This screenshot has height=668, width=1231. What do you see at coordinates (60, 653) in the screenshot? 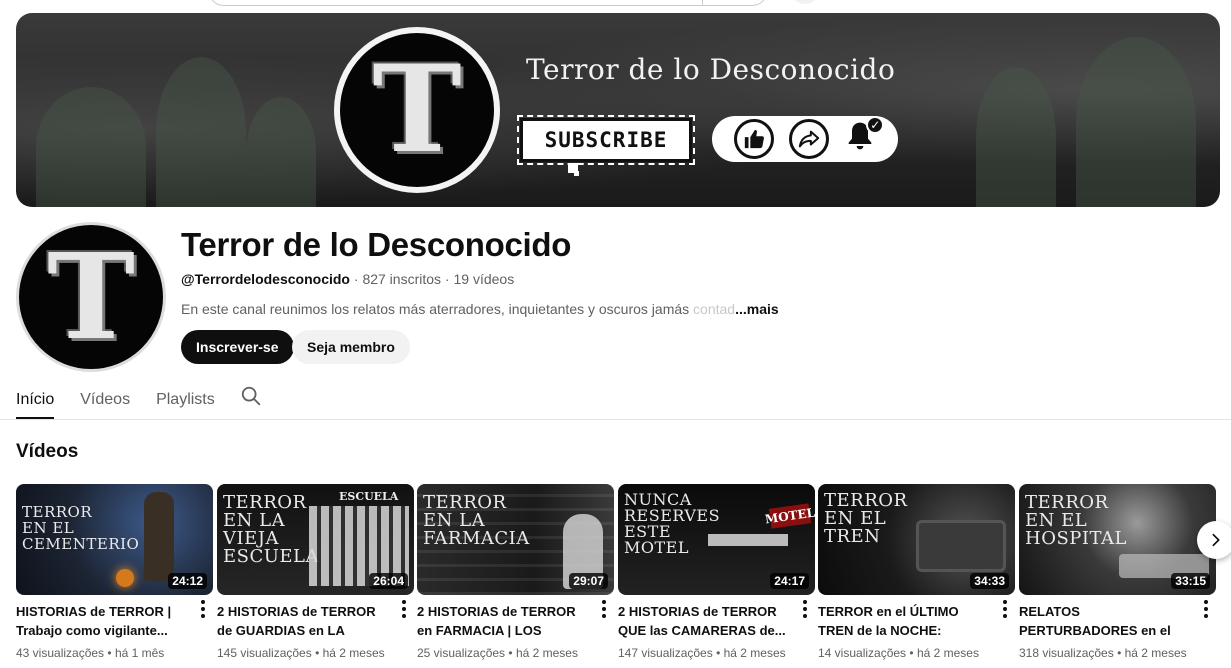
I see `video-views: 43 visualizações` at bounding box center [60, 653].